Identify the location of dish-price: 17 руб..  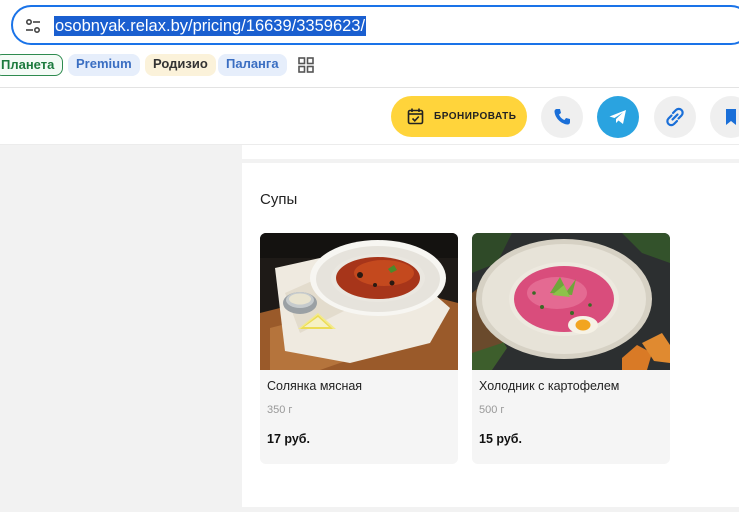
(288, 439).